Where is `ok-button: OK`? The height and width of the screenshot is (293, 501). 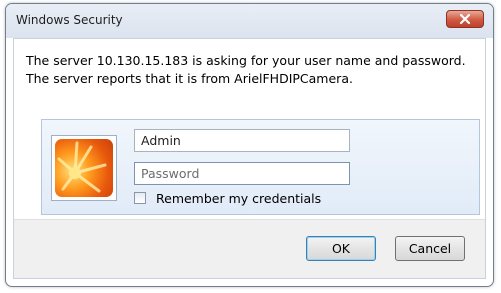
ok-button: OK is located at coordinates (341, 248).